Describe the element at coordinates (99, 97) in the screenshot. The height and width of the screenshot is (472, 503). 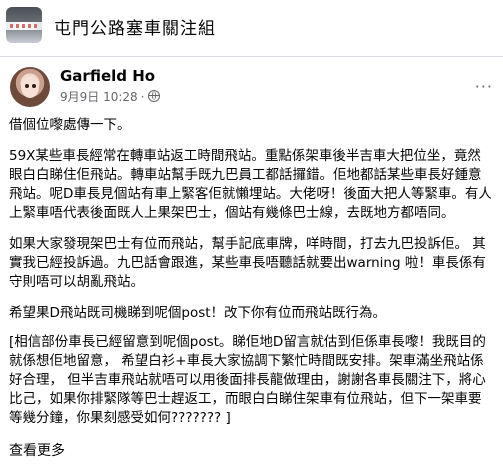
I see `post-date: 9月9日 10:28` at that location.